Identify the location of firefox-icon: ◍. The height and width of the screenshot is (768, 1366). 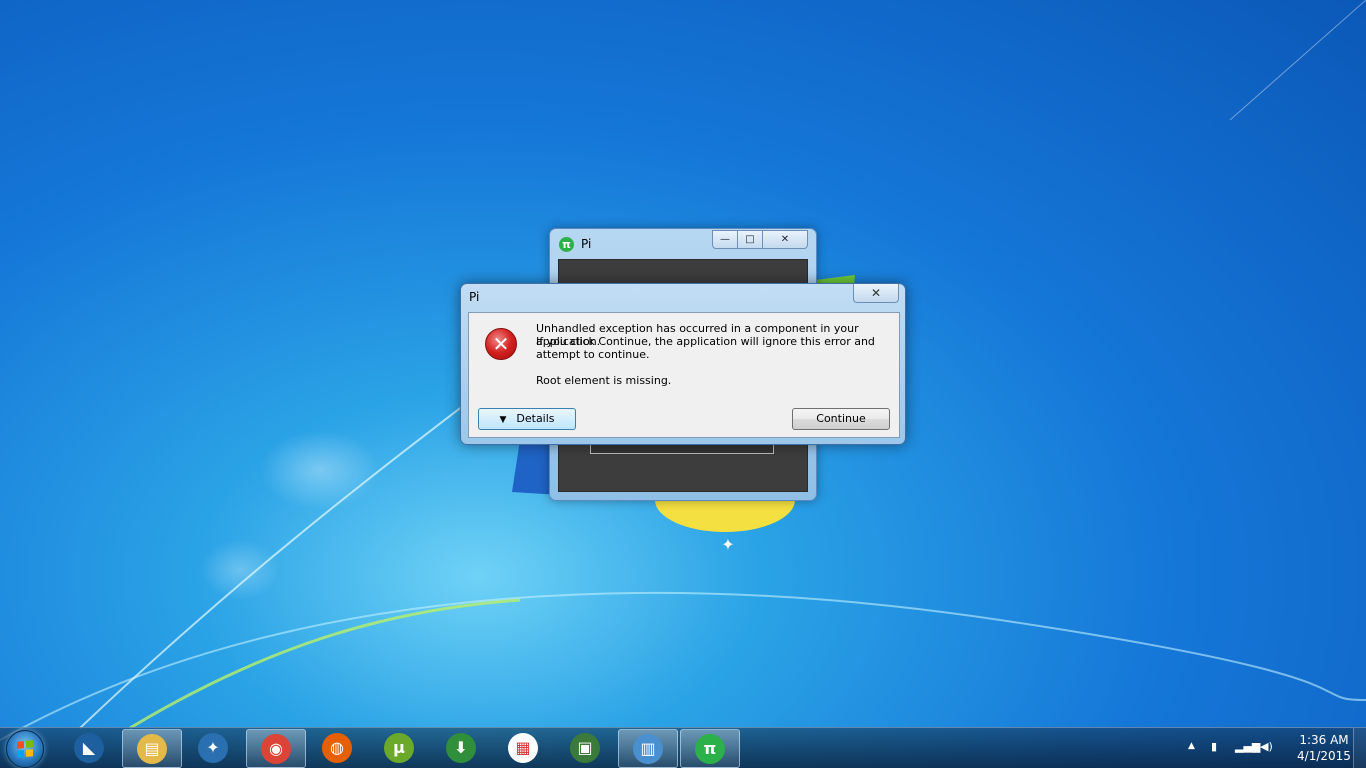
(337, 747).